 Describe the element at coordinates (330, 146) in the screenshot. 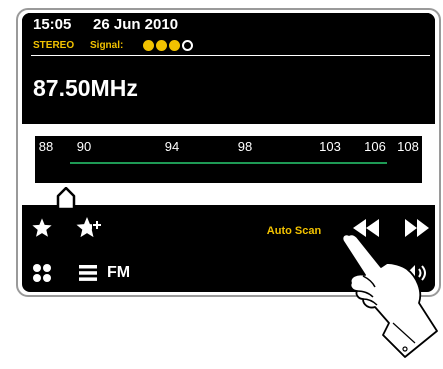

I see `scale-label-103: 103` at that location.